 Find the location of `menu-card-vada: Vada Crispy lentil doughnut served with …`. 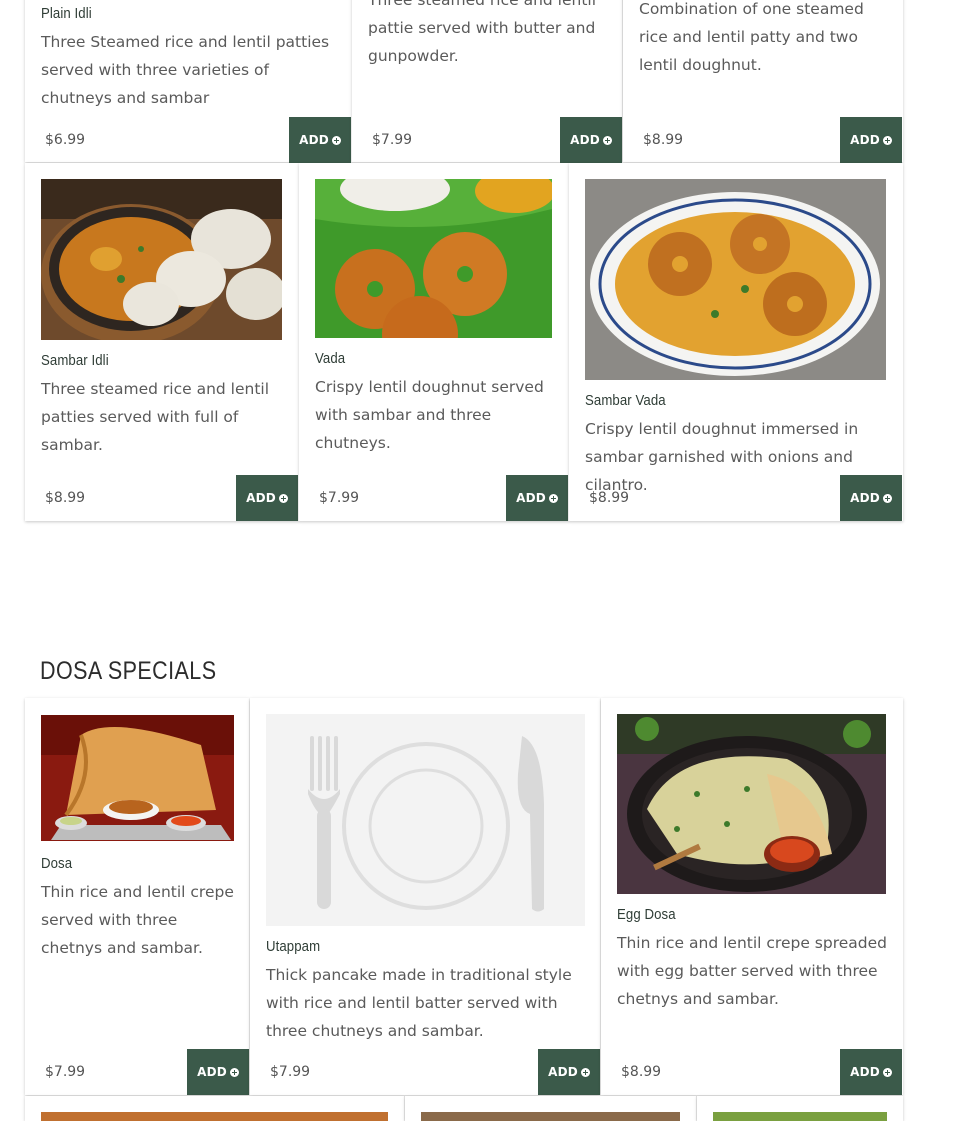

menu-card-vada: Vada Crispy lentil doughnut served with … is located at coordinates (434, 342).